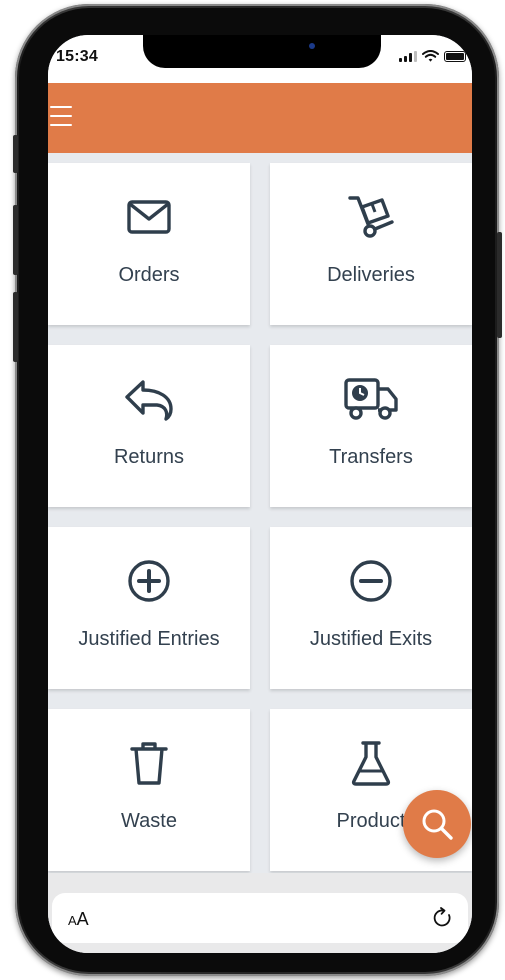 Image resolution: width=505 pixels, height=980 pixels. What do you see at coordinates (371, 639) in the screenshot?
I see `tile-label: Justified Exits` at bounding box center [371, 639].